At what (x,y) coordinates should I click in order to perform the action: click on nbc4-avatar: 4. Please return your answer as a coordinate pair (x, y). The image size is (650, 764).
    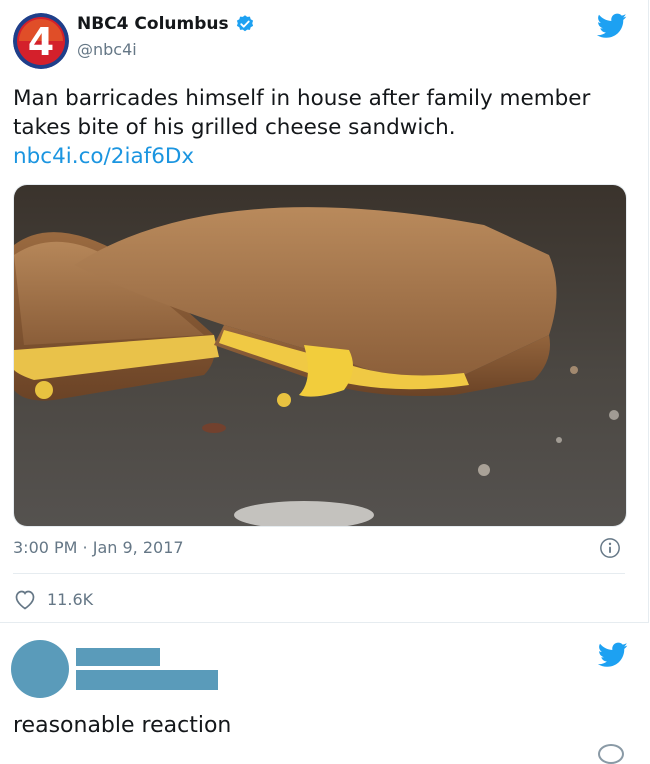
    Looking at the image, I should click on (41, 41).